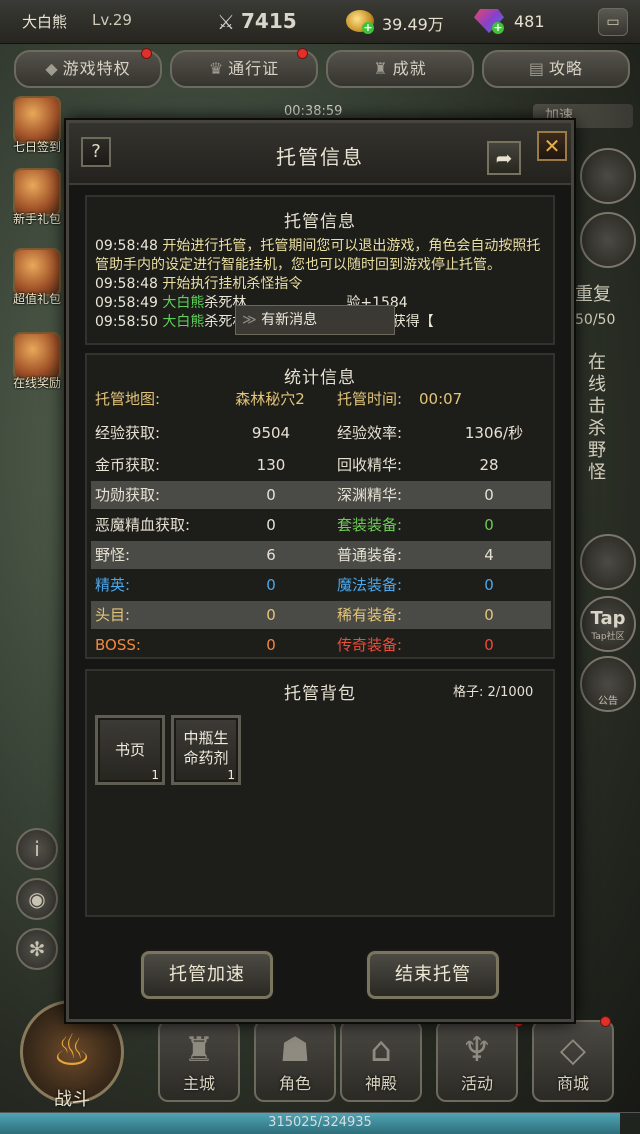 The width and height of the screenshot is (640, 1134). What do you see at coordinates (608, 562) in the screenshot?
I see `handshake-icon` at bounding box center [608, 562].